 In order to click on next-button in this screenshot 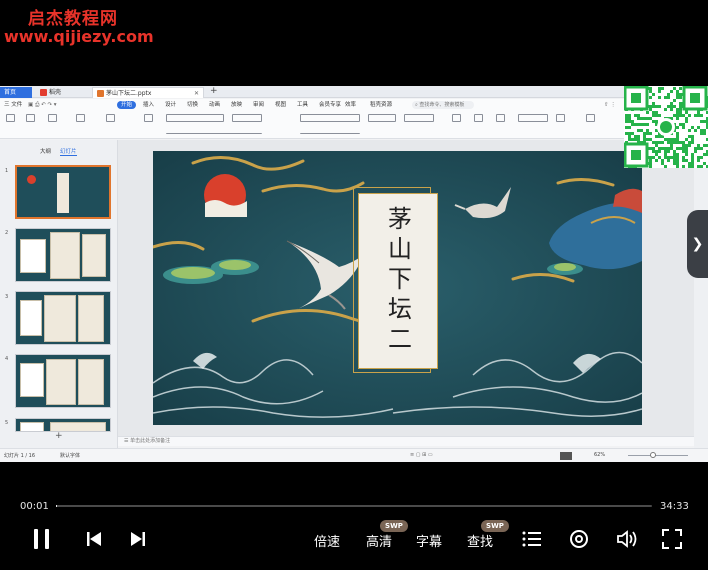, I will do `click(138, 539)`.